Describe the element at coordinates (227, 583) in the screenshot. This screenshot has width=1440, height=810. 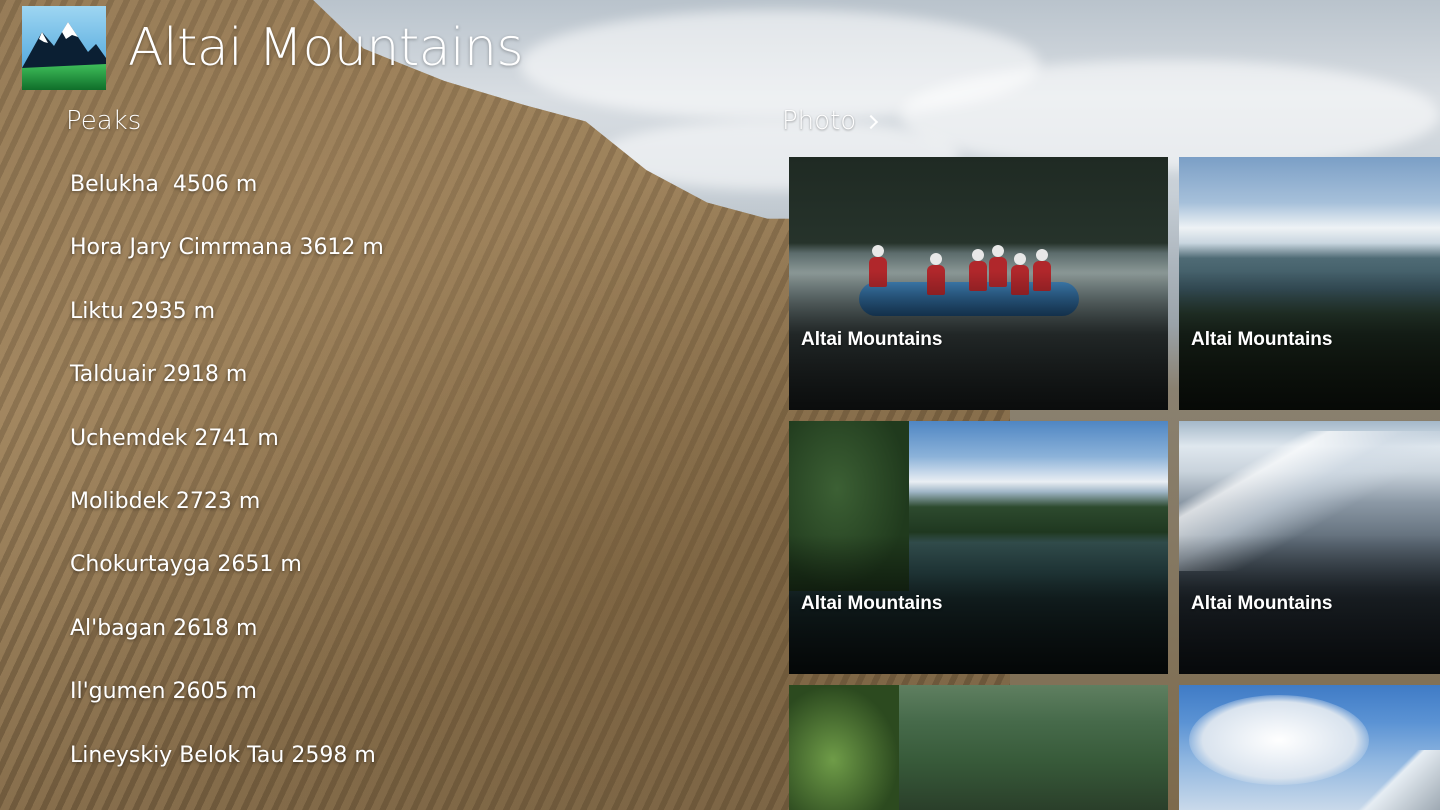
I see `list-item: Chokurtayga 2651 m` at that location.